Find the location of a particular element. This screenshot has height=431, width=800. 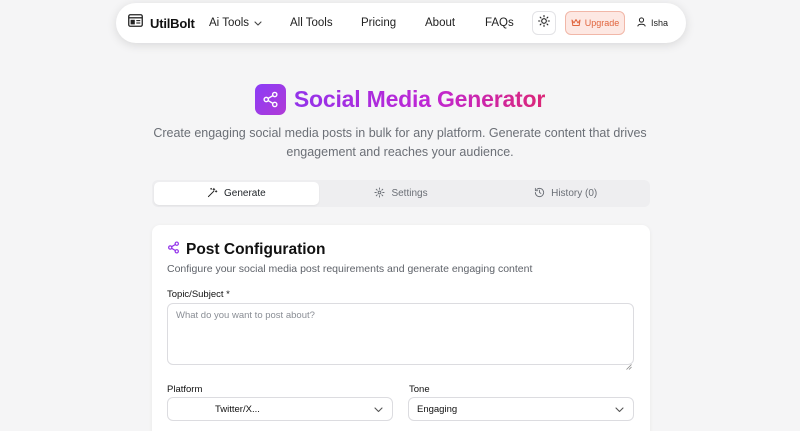

topic-textarea is located at coordinates (400, 334).